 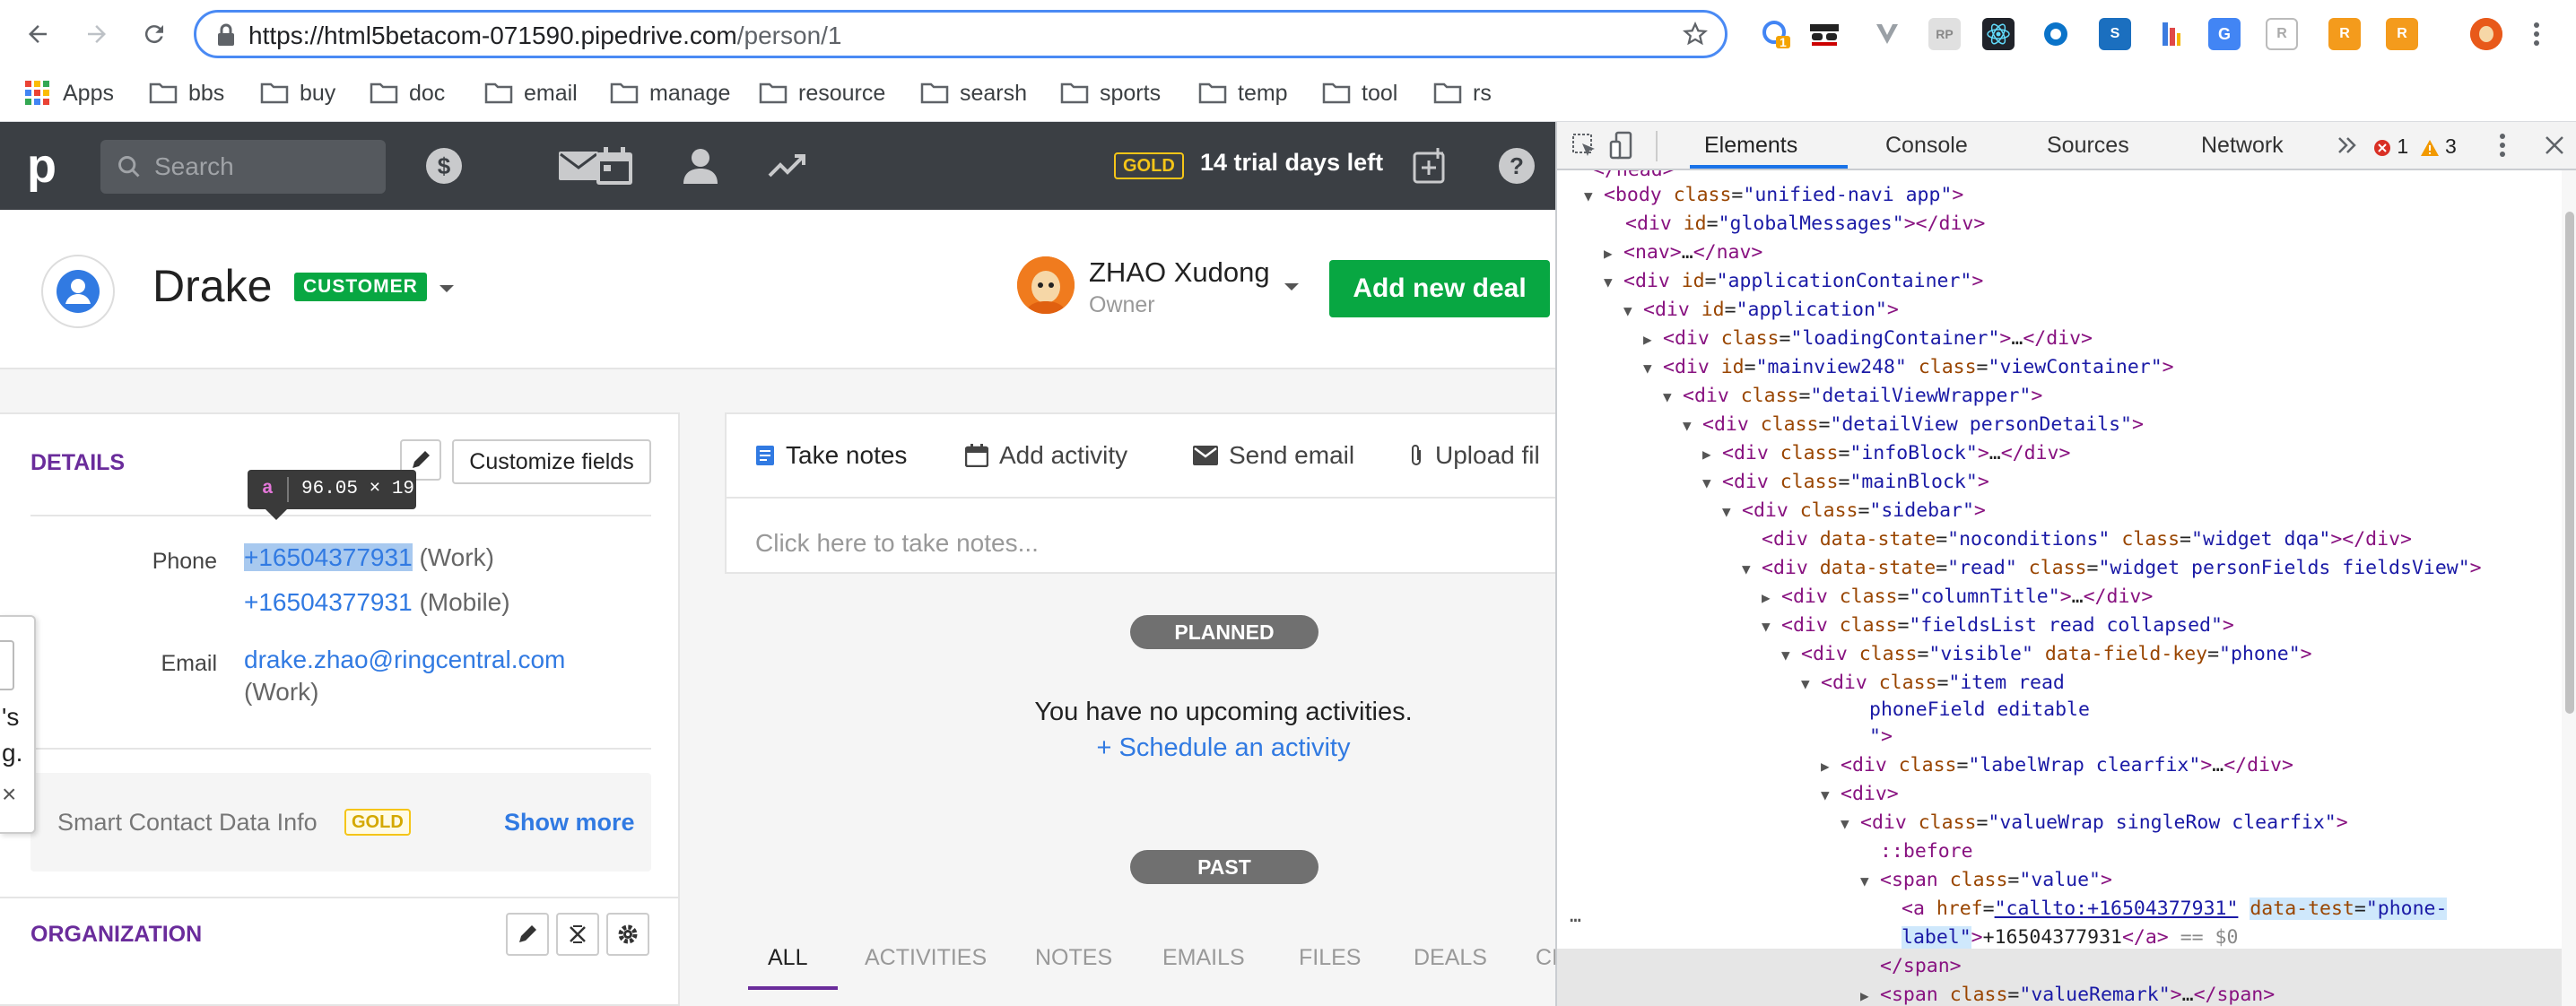 I want to click on bookmark-manage: manage, so click(x=670, y=93).